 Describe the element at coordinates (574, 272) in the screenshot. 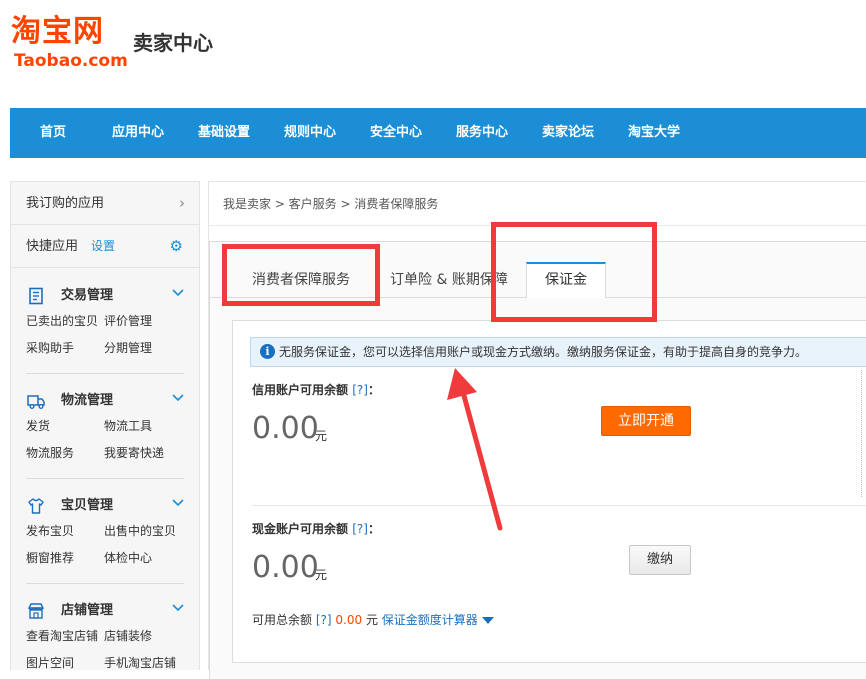

I see `annotation-box-deposit-tab` at that location.